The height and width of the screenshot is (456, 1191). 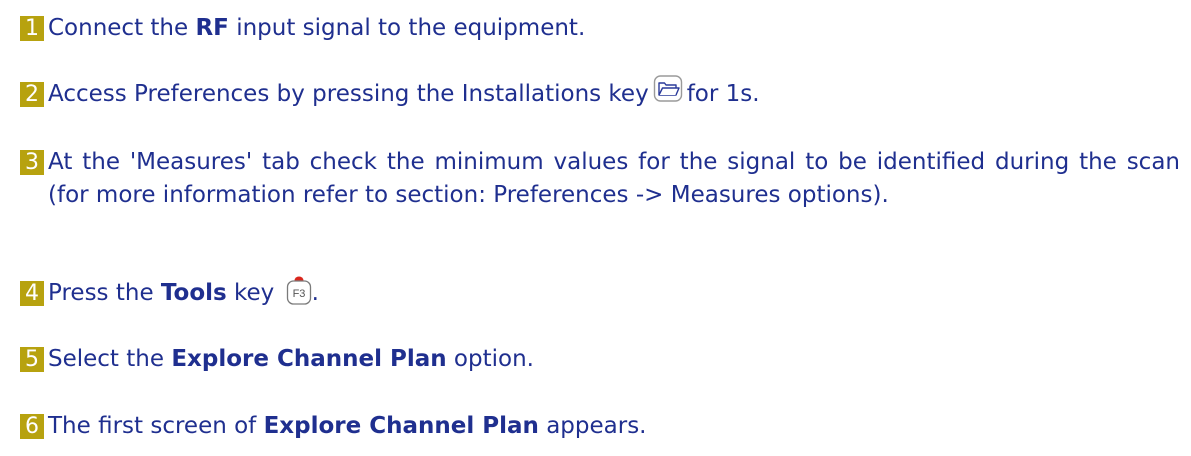 What do you see at coordinates (32, 293) in the screenshot?
I see `step-number: 4` at bounding box center [32, 293].